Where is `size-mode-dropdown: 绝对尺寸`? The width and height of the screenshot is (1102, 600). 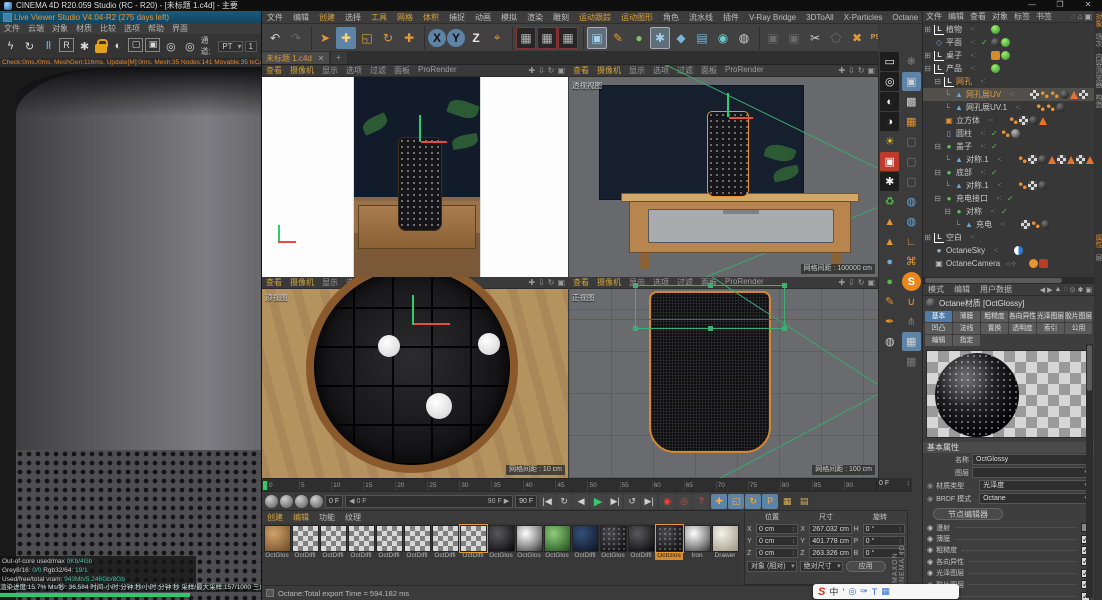
size-mode-dropdown: 绝对尺寸 is located at coordinates (821, 566).